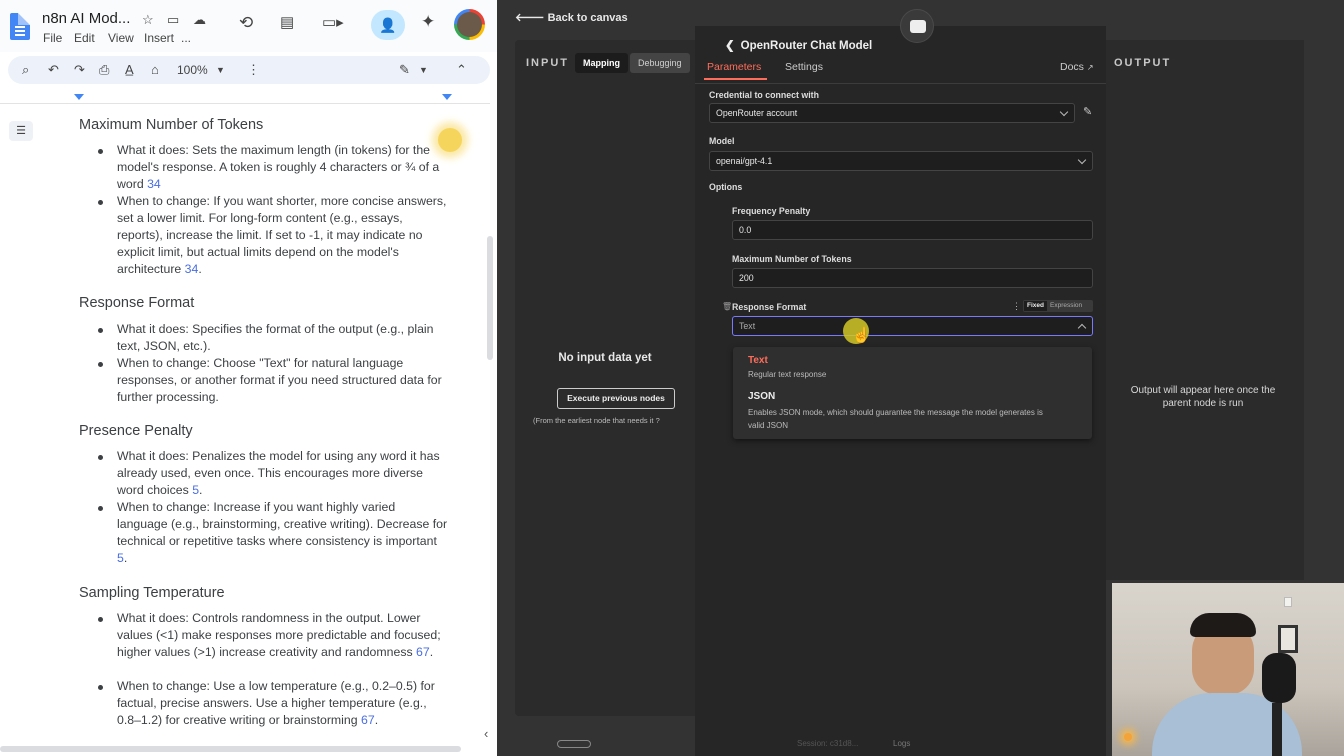 Image resolution: width=1344 pixels, height=756 pixels. What do you see at coordinates (1143, 63) in the screenshot?
I see `output-label: OUTPUT` at bounding box center [1143, 63].